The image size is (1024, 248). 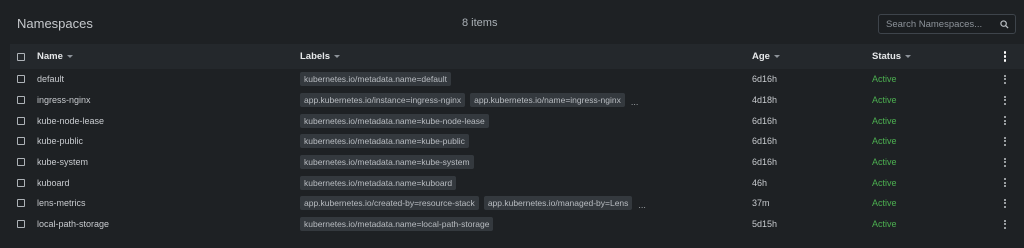 What do you see at coordinates (761, 56) in the screenshot?
I see `column-age-label: Age` at bounding box center [761, 56].